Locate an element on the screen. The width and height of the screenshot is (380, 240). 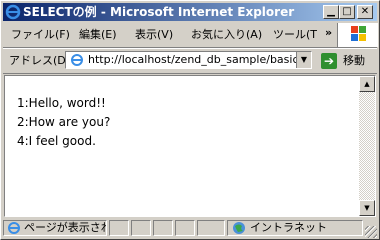
status-main-cell: ページが表示され is located at coordinates (55, 228).